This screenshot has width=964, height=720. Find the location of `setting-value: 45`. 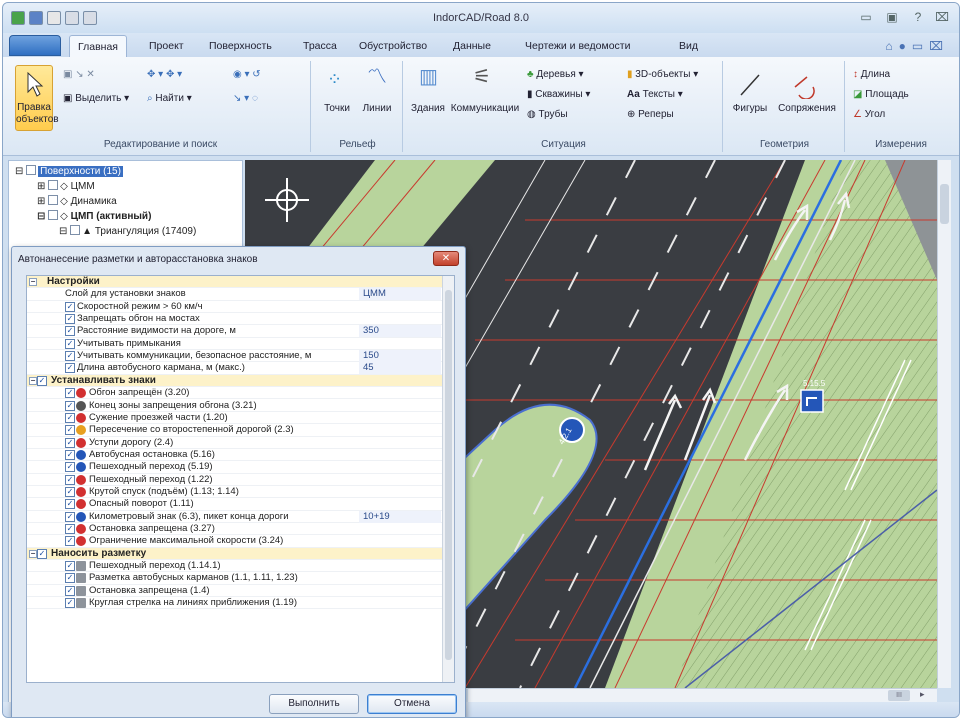

setting-value: 45 is located at coordinates (400, 368).